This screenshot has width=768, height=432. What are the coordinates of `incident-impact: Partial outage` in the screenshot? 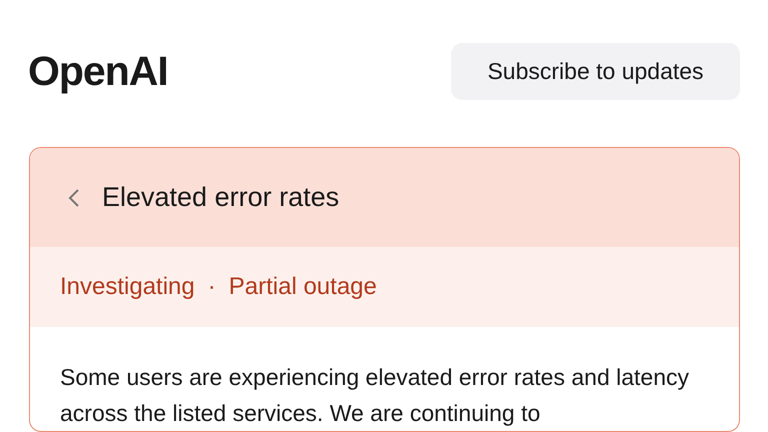 It's located at (302, 287).